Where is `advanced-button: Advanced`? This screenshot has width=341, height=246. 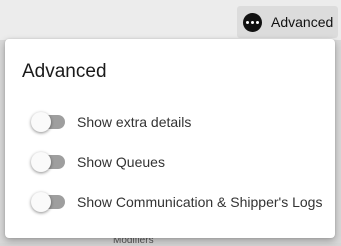 advanced-button: Advanced is located at coordinates (287, 22).